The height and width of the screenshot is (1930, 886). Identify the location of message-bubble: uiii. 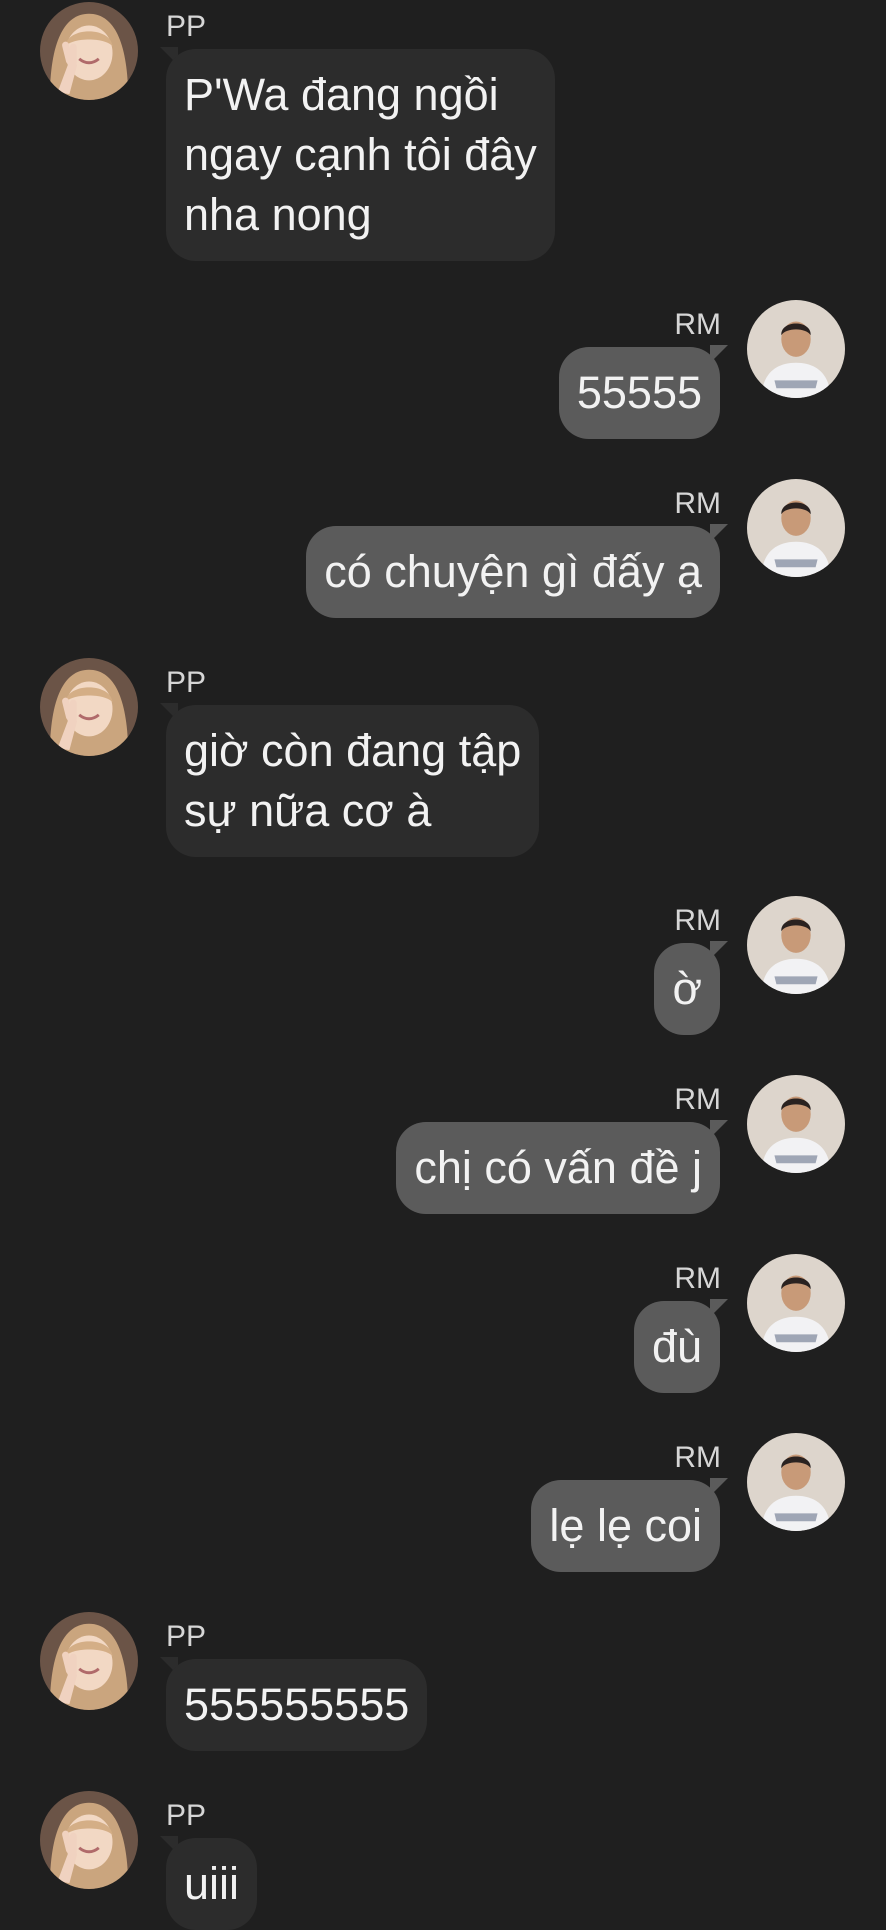
(212, 1884).